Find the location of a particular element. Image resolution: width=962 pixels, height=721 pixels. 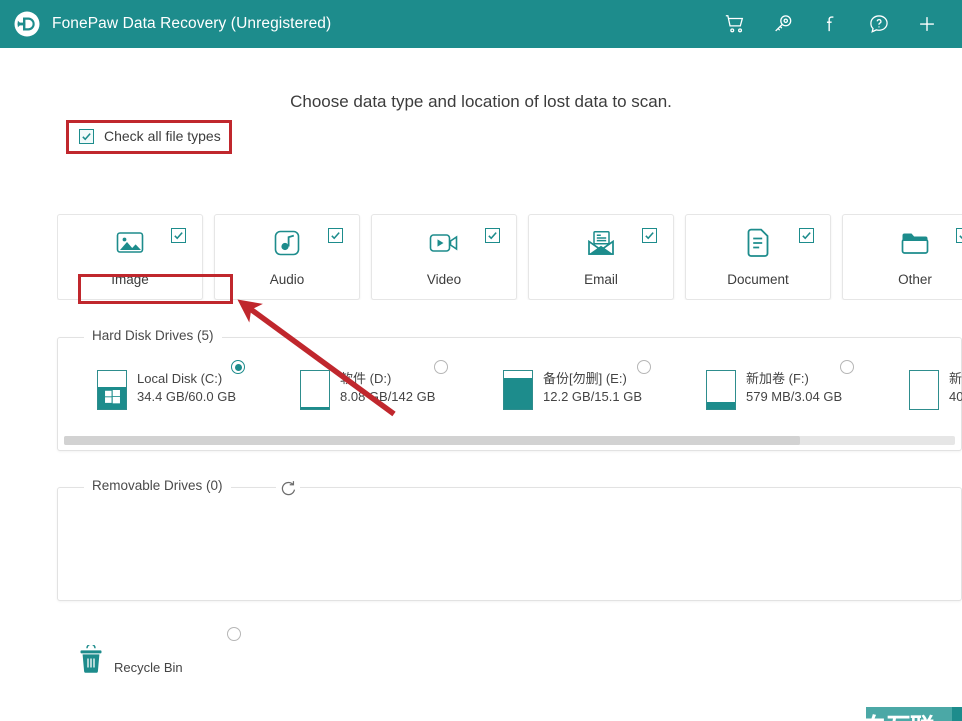

file-type-card-document: Document is located at coordinates (758, 257).